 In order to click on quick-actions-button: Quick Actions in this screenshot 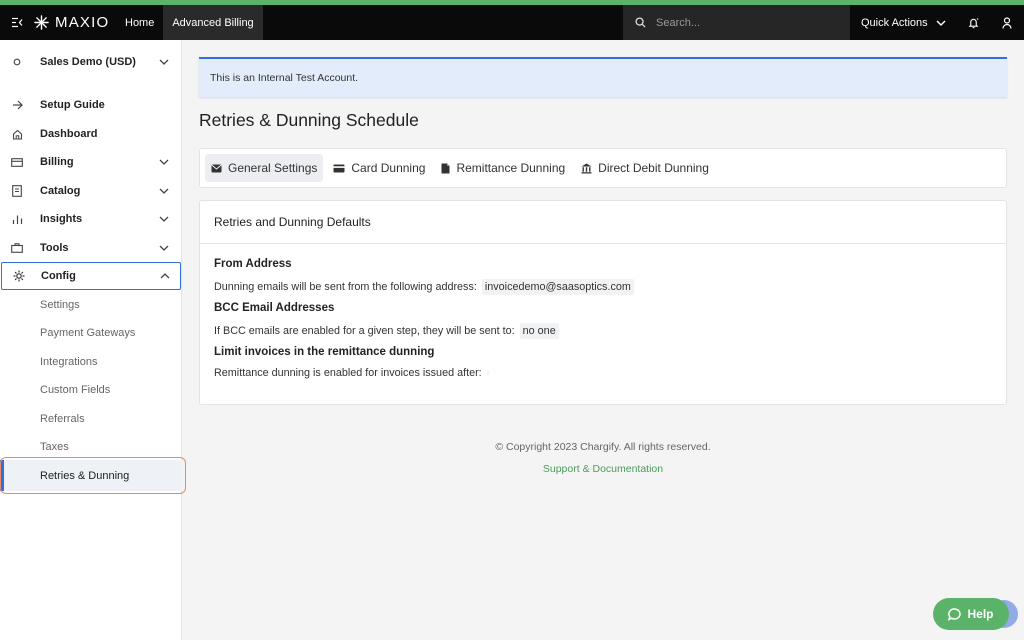, I will do `click(898, 22)`.